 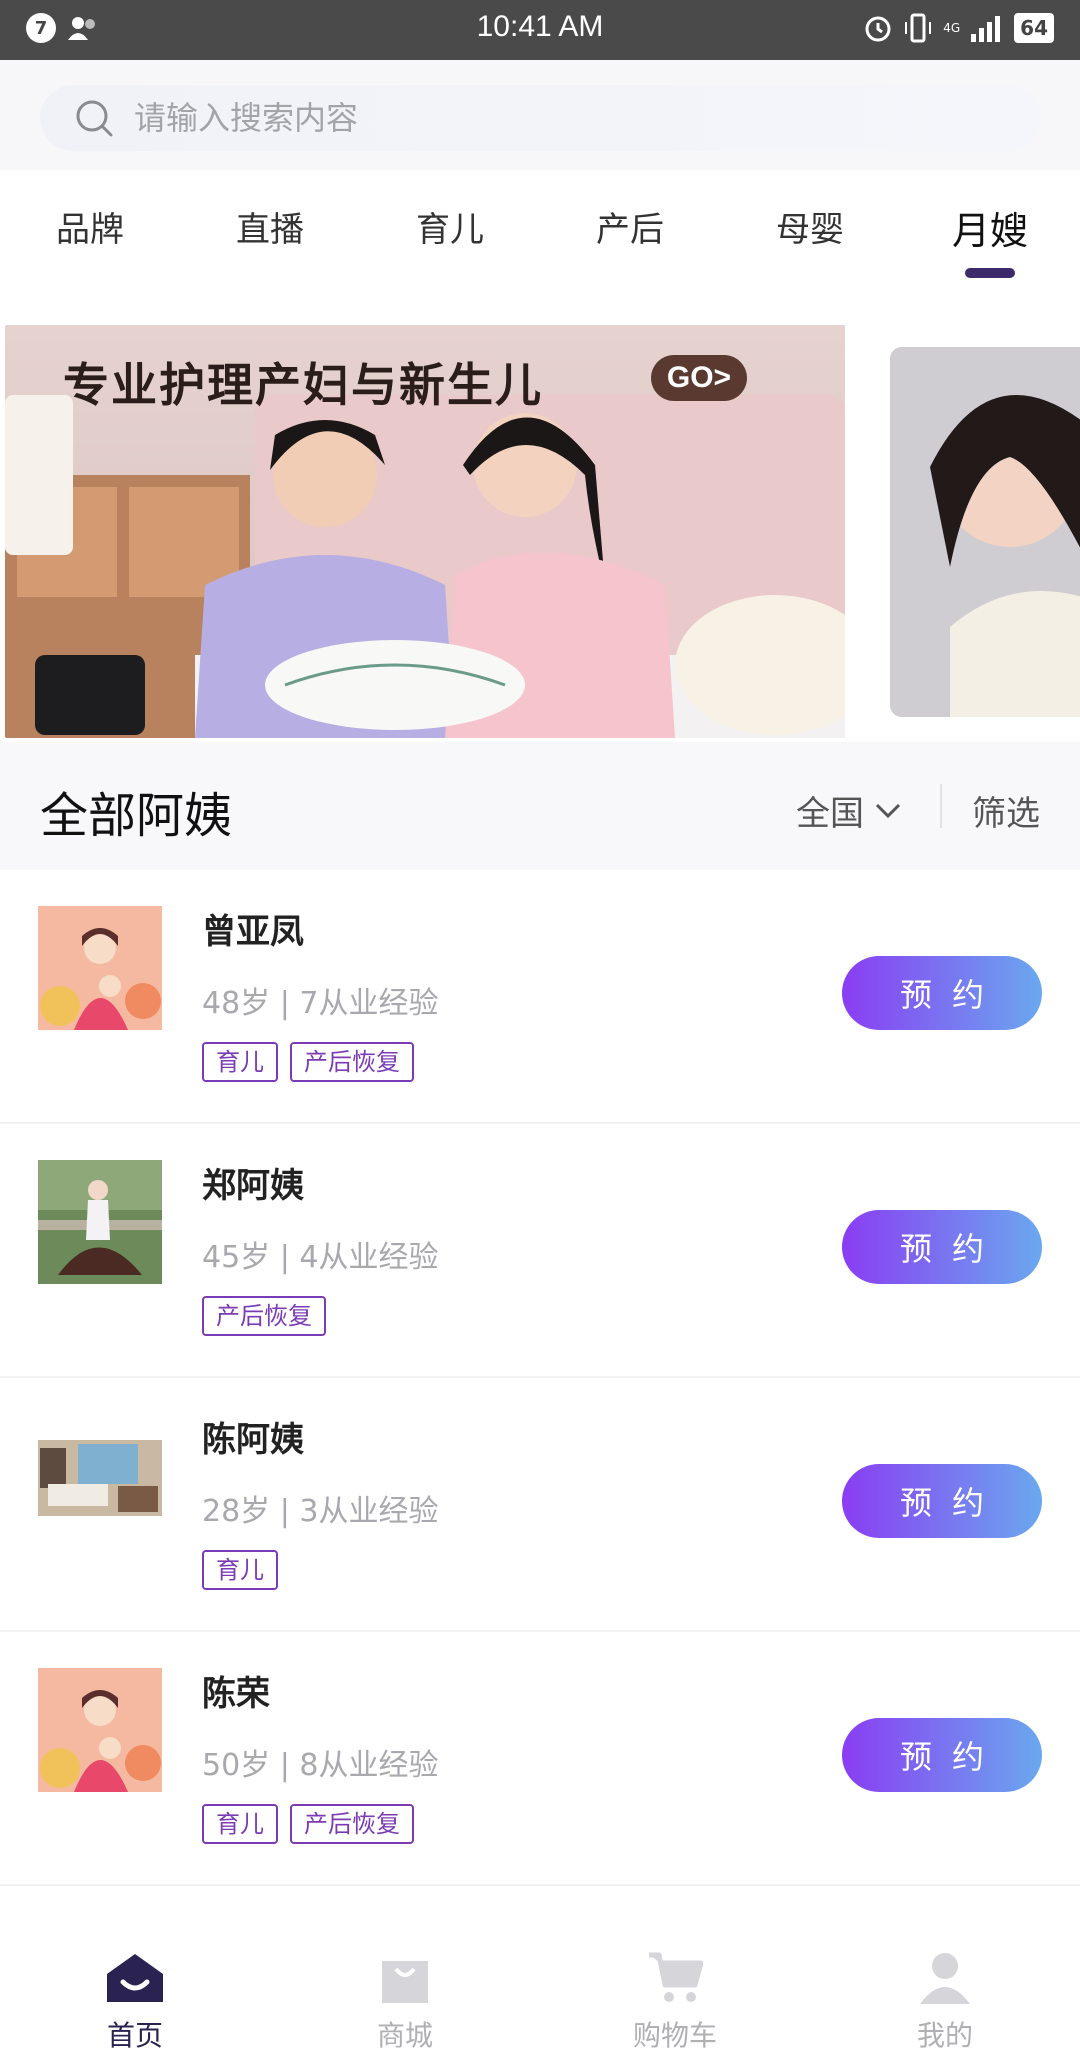 I want to click on tab-brand: 品牌, so click(x=90, y=225).